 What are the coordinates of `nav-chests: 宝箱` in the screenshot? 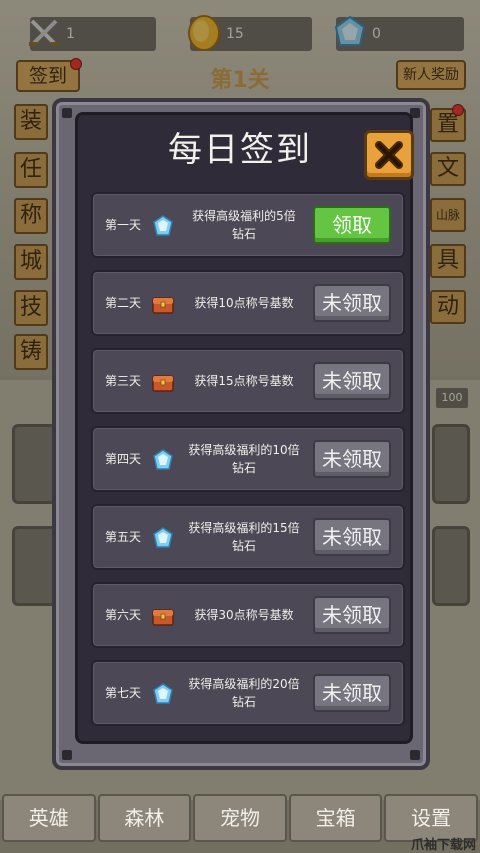 It's located at (335, 818).